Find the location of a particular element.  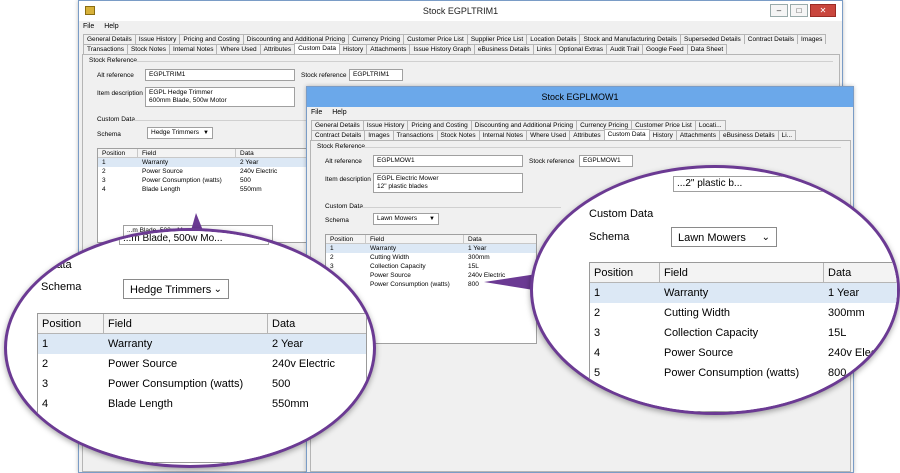

alt-reference-field: EGPLMOW1 is located at coordinates (448, 161).